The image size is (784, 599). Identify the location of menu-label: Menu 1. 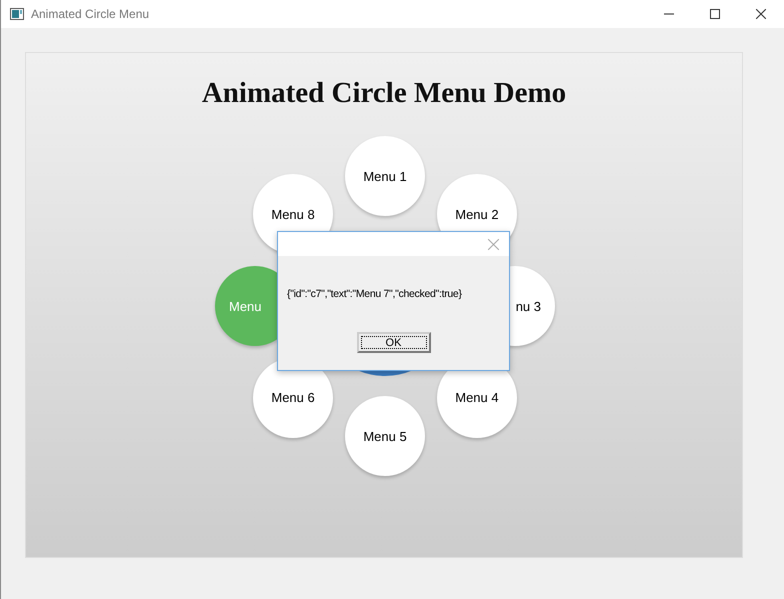
(385, 176).